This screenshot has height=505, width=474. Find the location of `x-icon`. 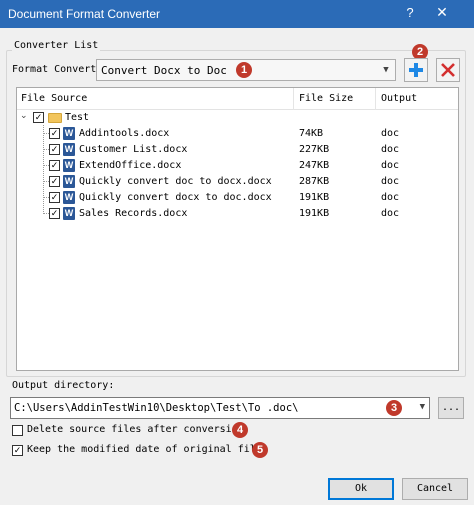

x-icon is located at coordinates (448, 70).